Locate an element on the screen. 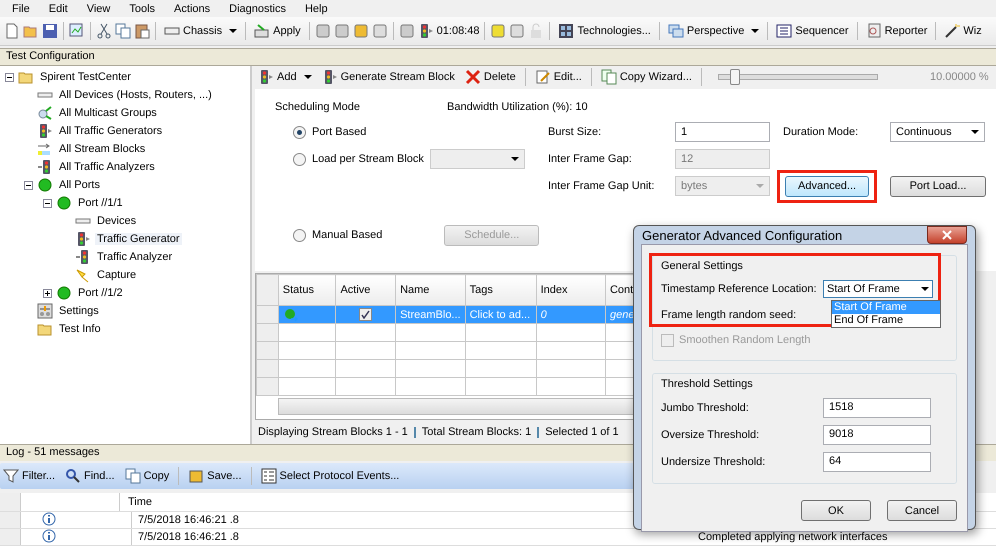 This screenshot has height=548, width=996. menu-item: Edit is located at coordinates (59, 8).